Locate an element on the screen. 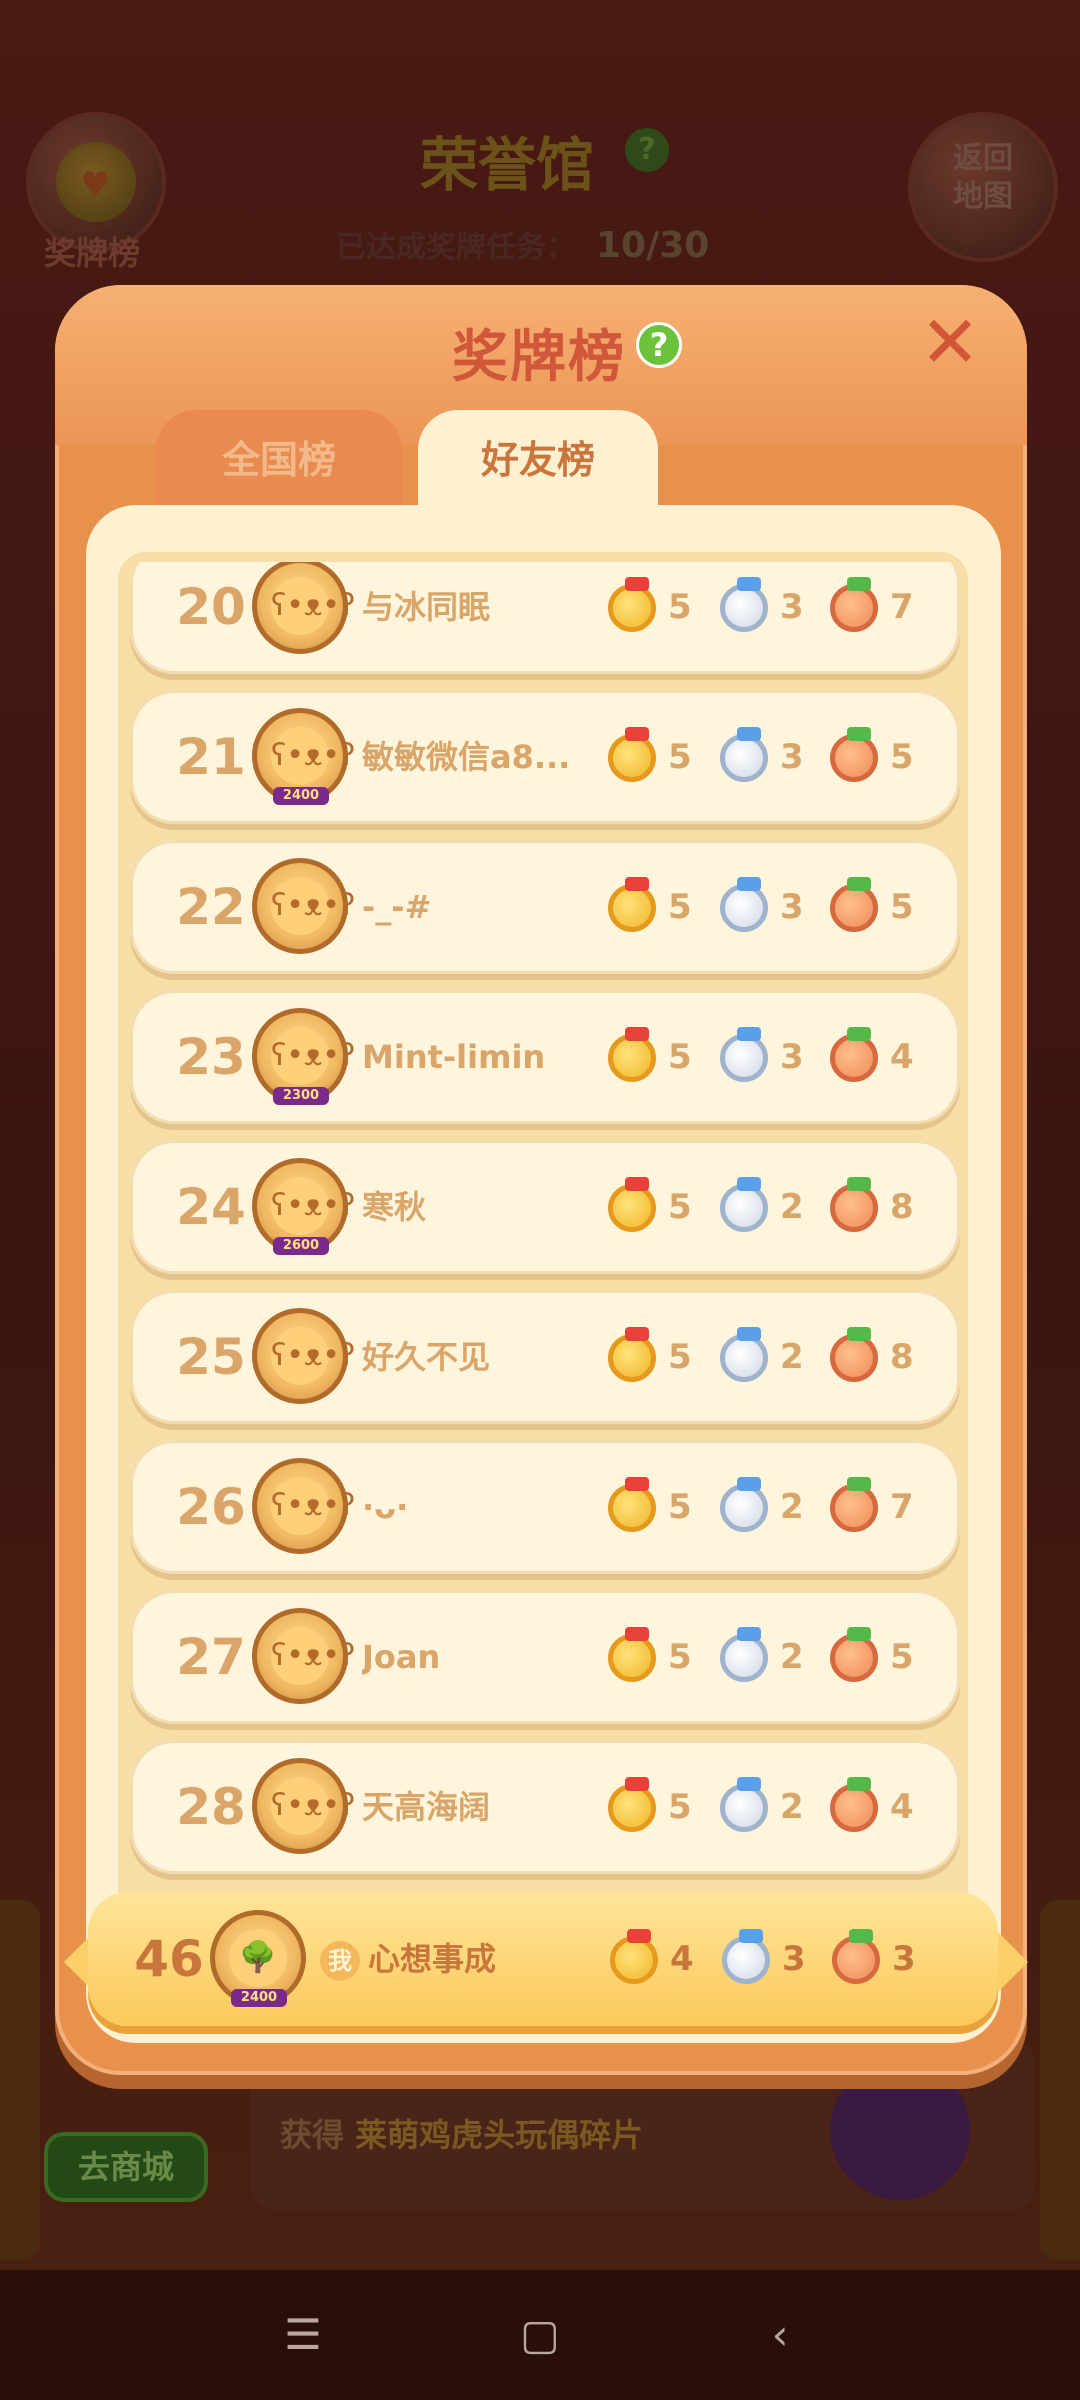 The image size is (1080, 2400). menu-icon: ☰ is located at coordinates (303, 2335).